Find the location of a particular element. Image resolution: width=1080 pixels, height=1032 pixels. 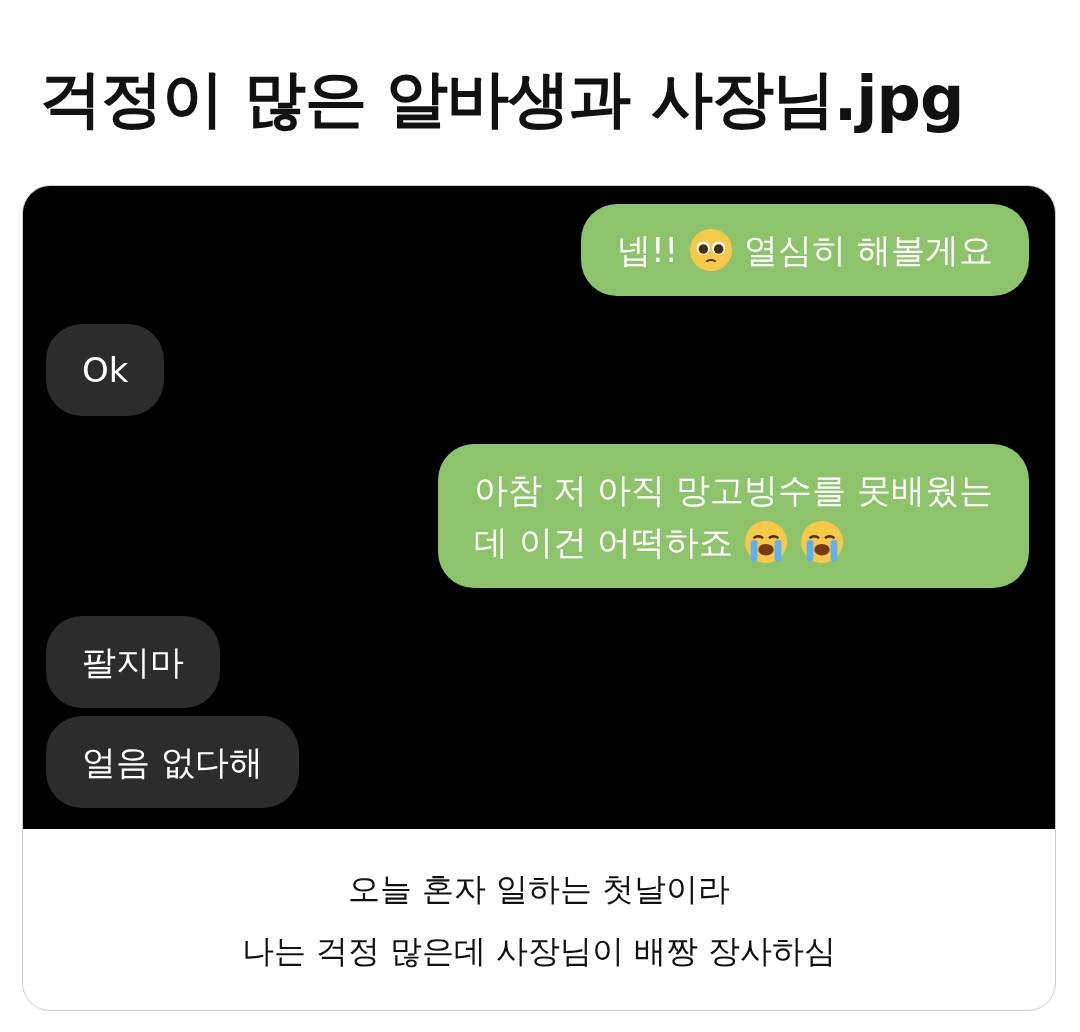

message-text: 아참 저 아직 망고빙수를 못배웠는 is located at coordinates (733, 490).